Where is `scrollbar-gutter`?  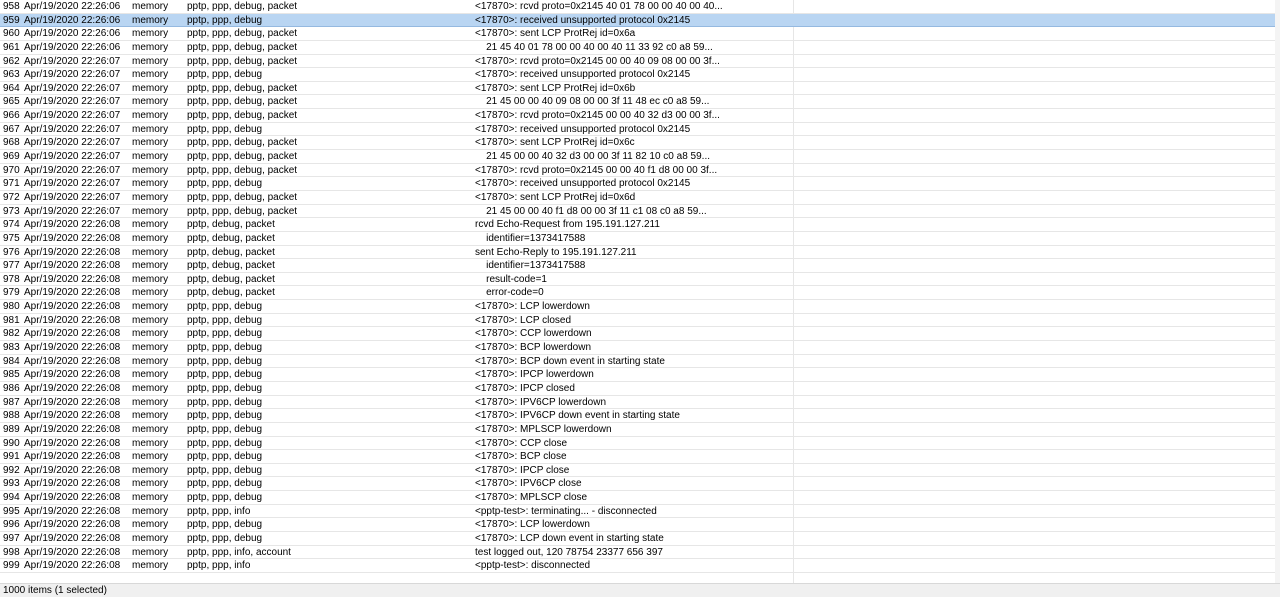 scrollbar-gutter is located at coordinates (1277, 291).